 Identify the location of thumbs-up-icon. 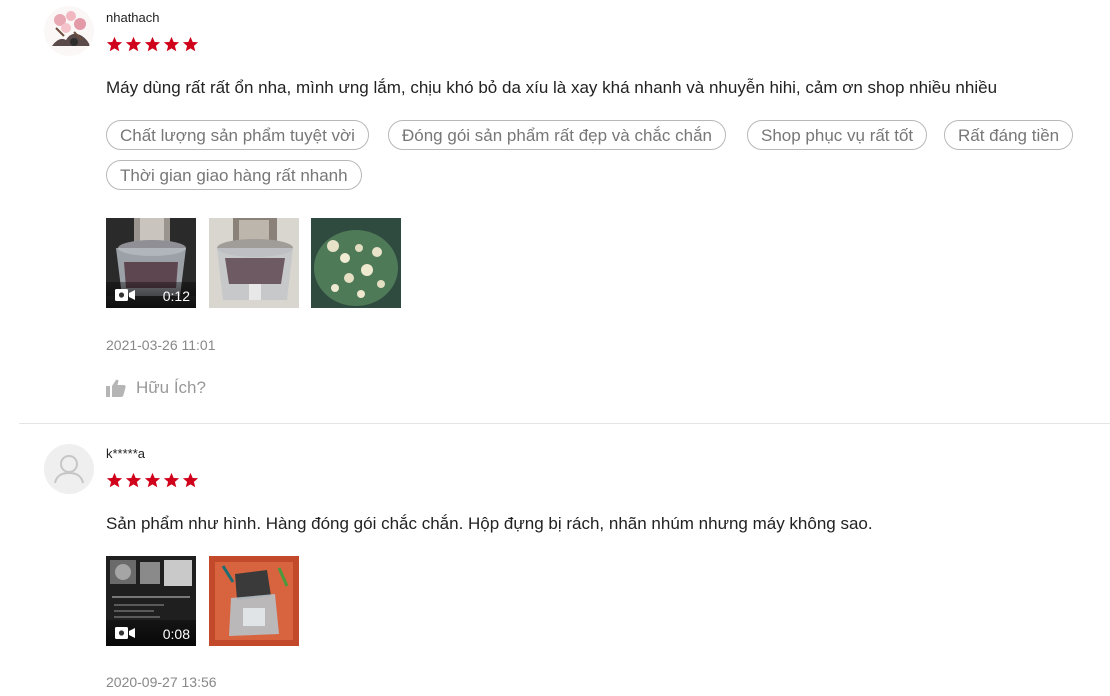
(116, 388).